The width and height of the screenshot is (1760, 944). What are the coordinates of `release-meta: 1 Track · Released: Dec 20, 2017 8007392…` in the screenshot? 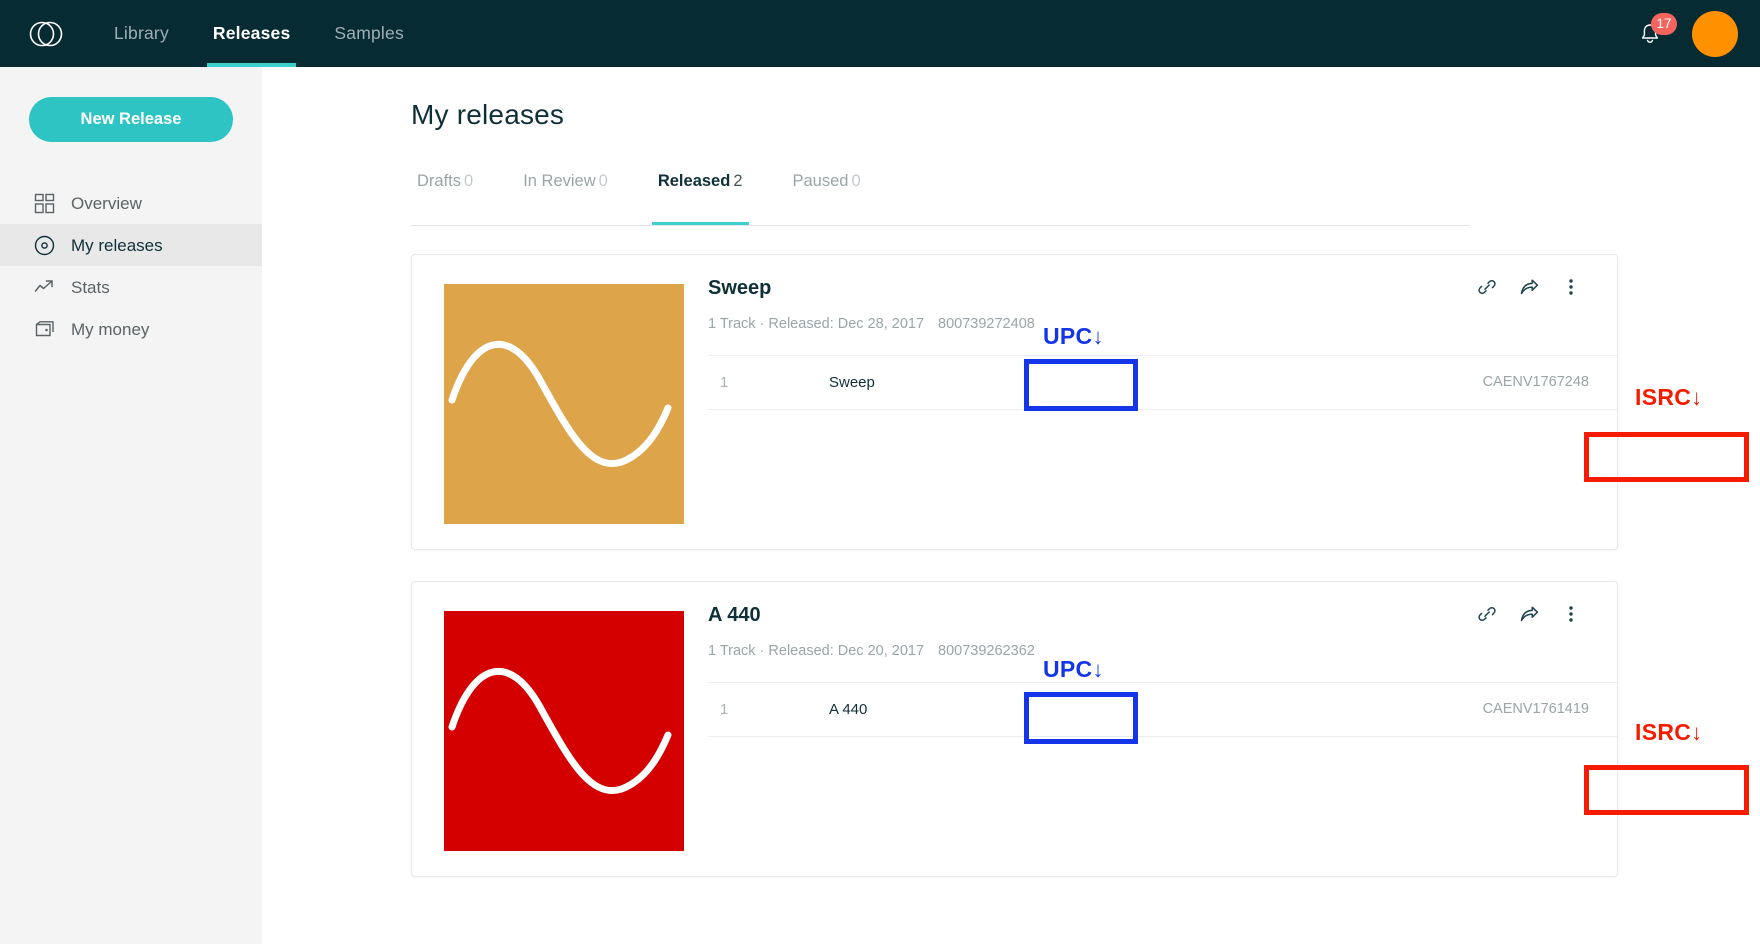 It's located at (871, 651).